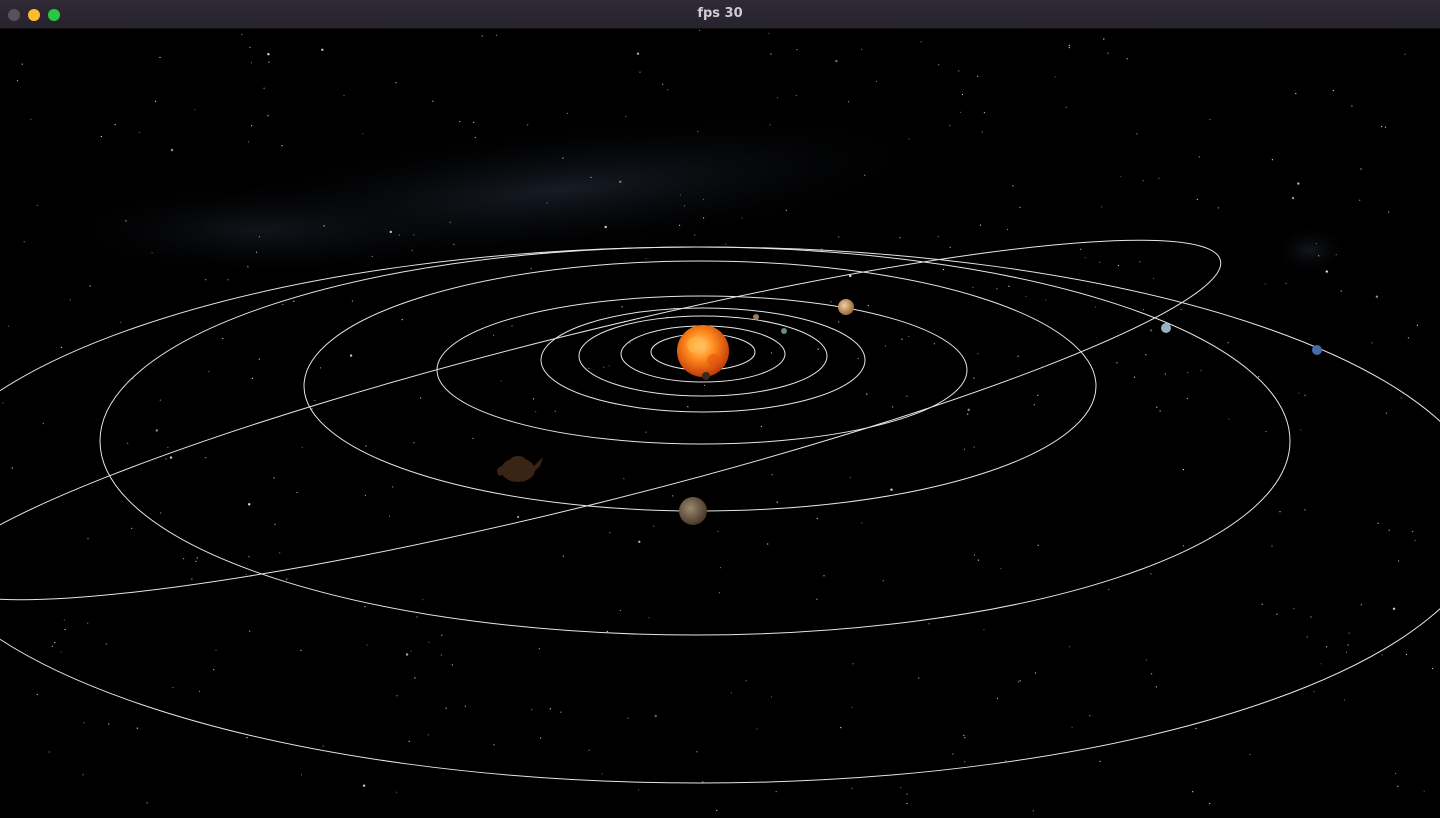 This screenshot has width=1440, height=818. I want to click on earth-icon, so click(784, 331).